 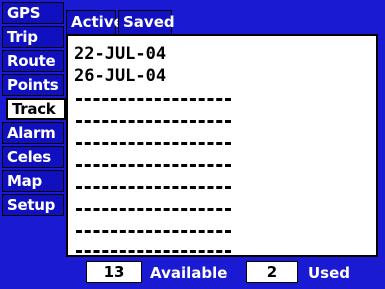 I want to click on menu-item-track: Track, so click(x=36, y=109).